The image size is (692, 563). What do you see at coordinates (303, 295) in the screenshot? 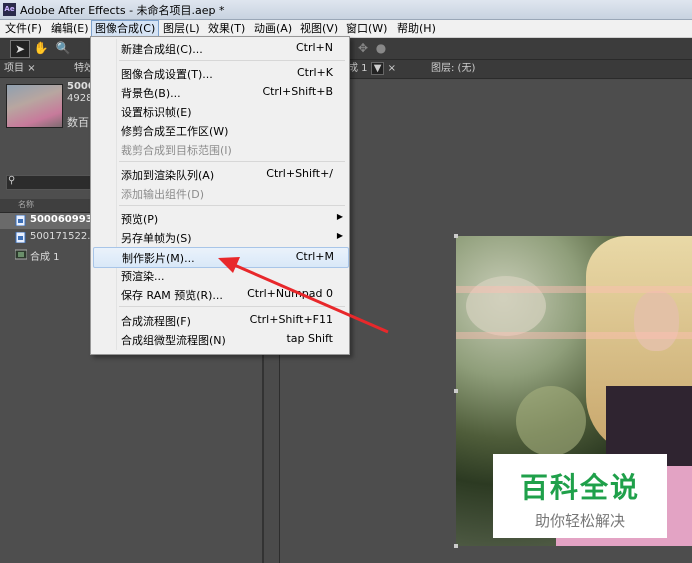
I see `annotation-arrow` at bounding box center [303, 295].